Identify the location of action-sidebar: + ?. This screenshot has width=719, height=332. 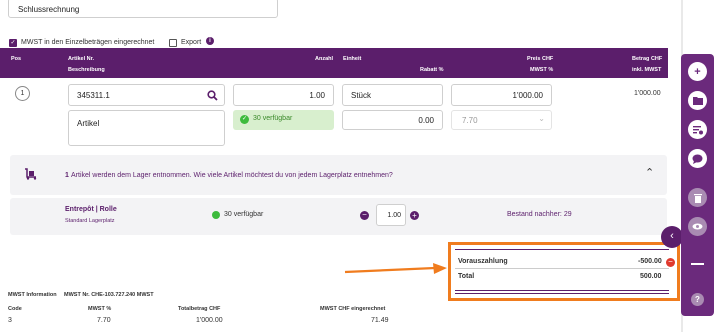
(697, 185).